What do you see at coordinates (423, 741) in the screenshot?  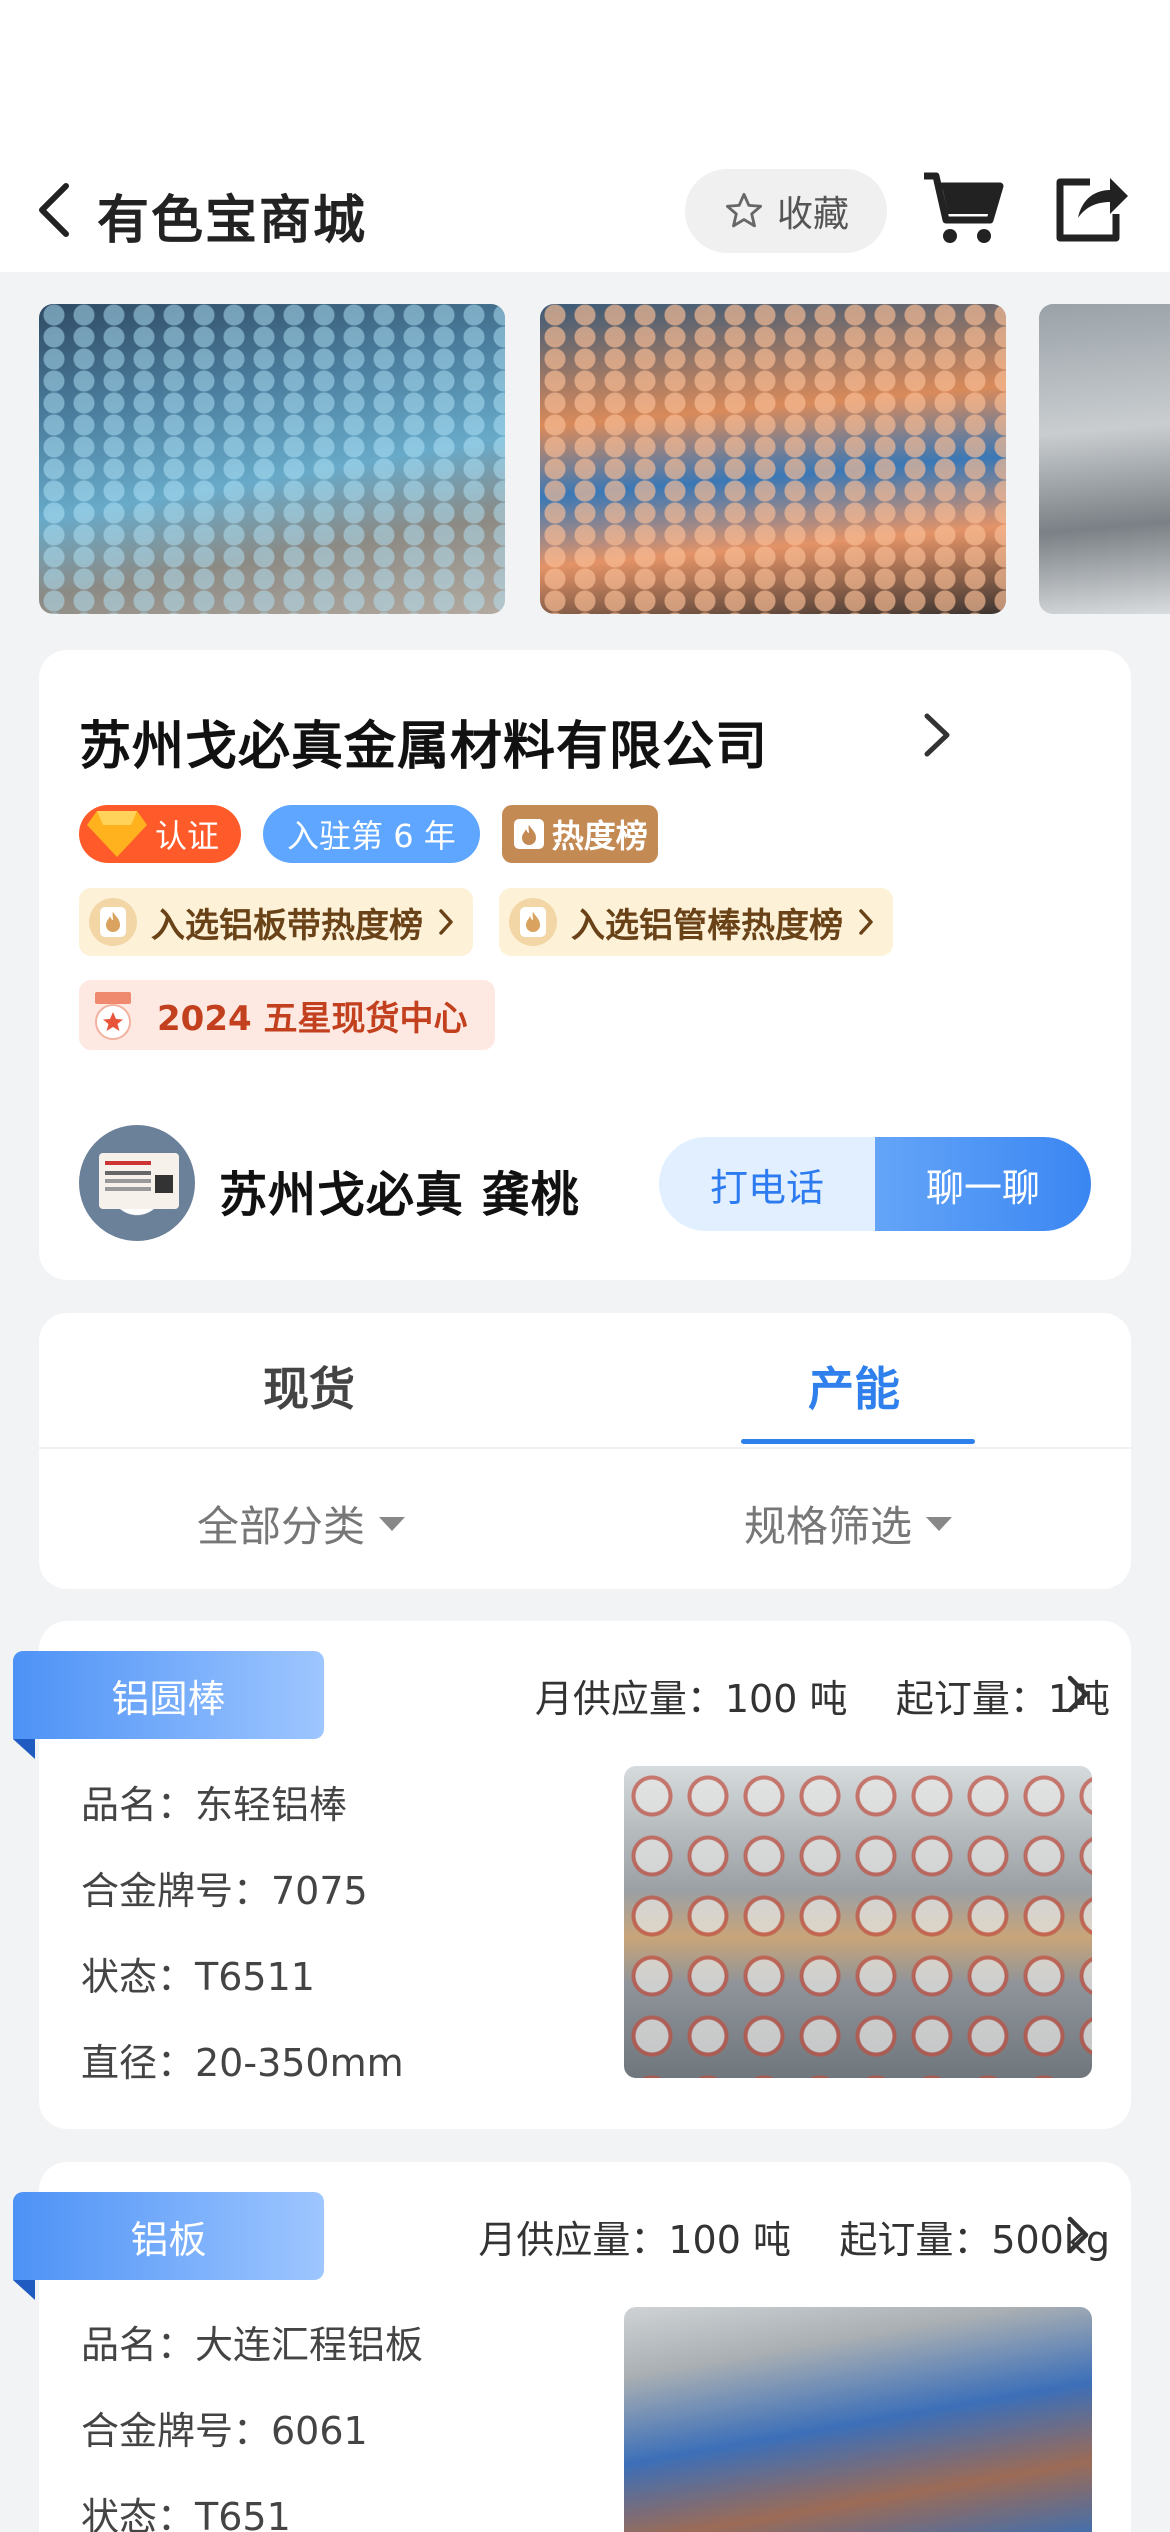 I see `company-name: 苏州戈必真金属材料有限公司` at bounding box center [423, 741].